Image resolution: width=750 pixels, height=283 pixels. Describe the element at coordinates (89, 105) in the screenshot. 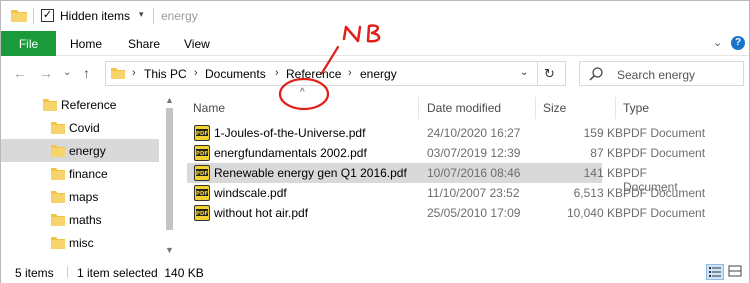

I see `sidebar-item-label: Reference` at that location.